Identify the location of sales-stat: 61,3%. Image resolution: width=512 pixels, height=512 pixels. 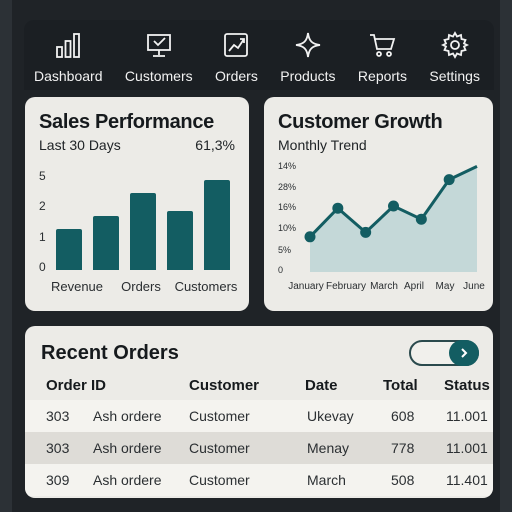
(215, 145).